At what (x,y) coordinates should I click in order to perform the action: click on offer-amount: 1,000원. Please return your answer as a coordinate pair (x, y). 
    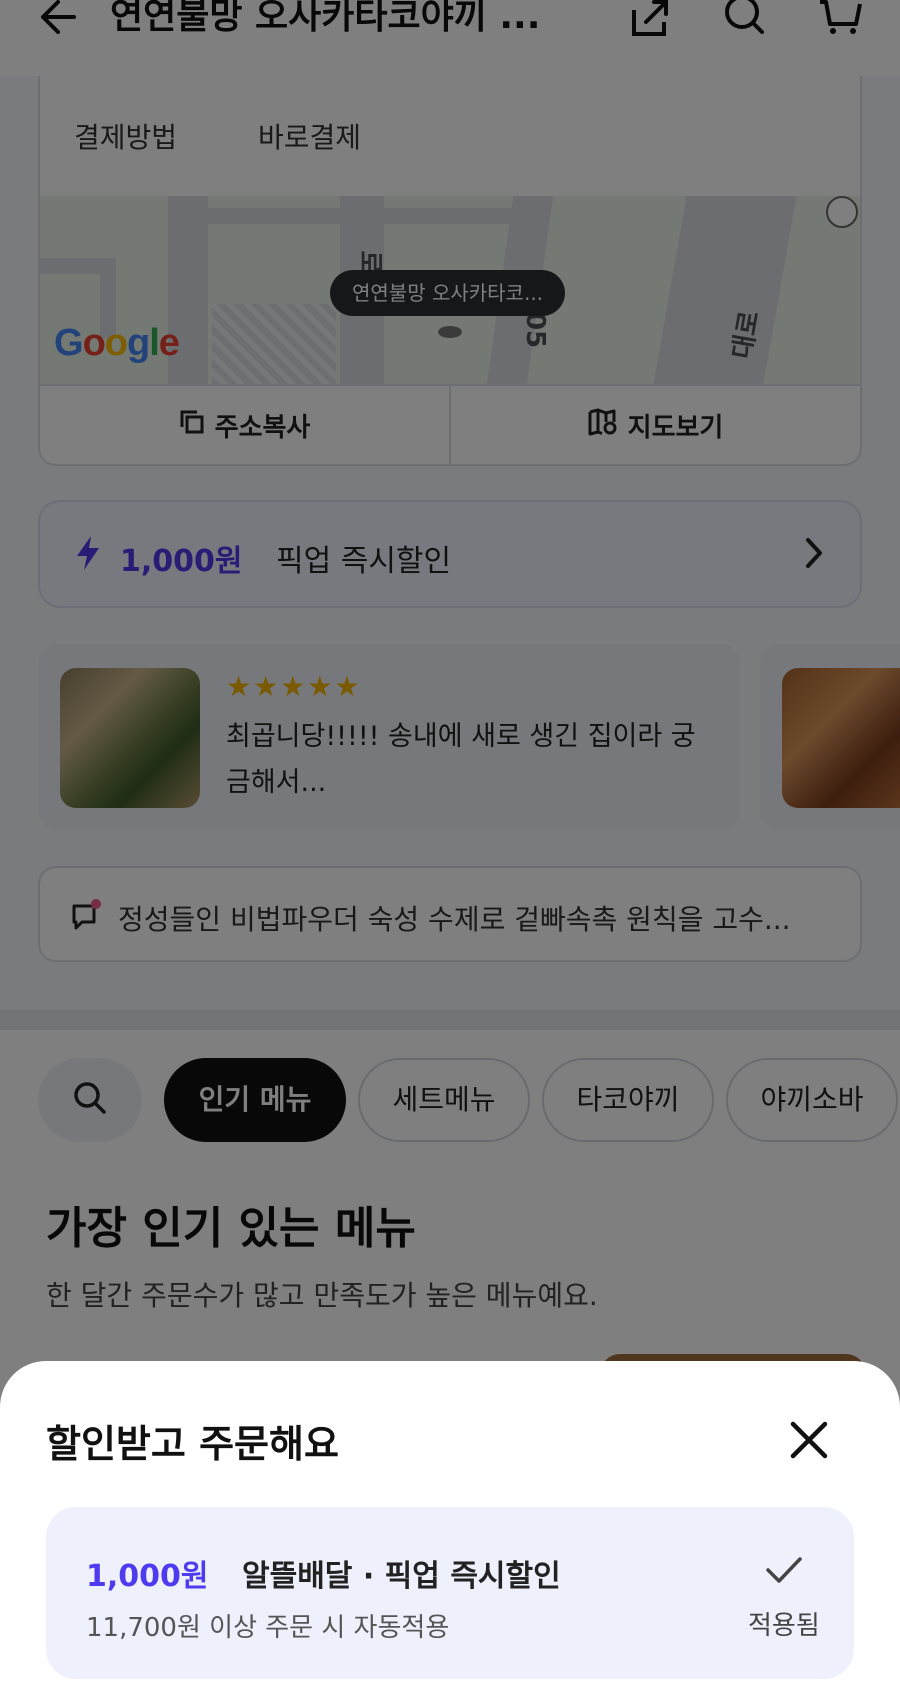
    Looking at the image, I should click on (147, 1576).